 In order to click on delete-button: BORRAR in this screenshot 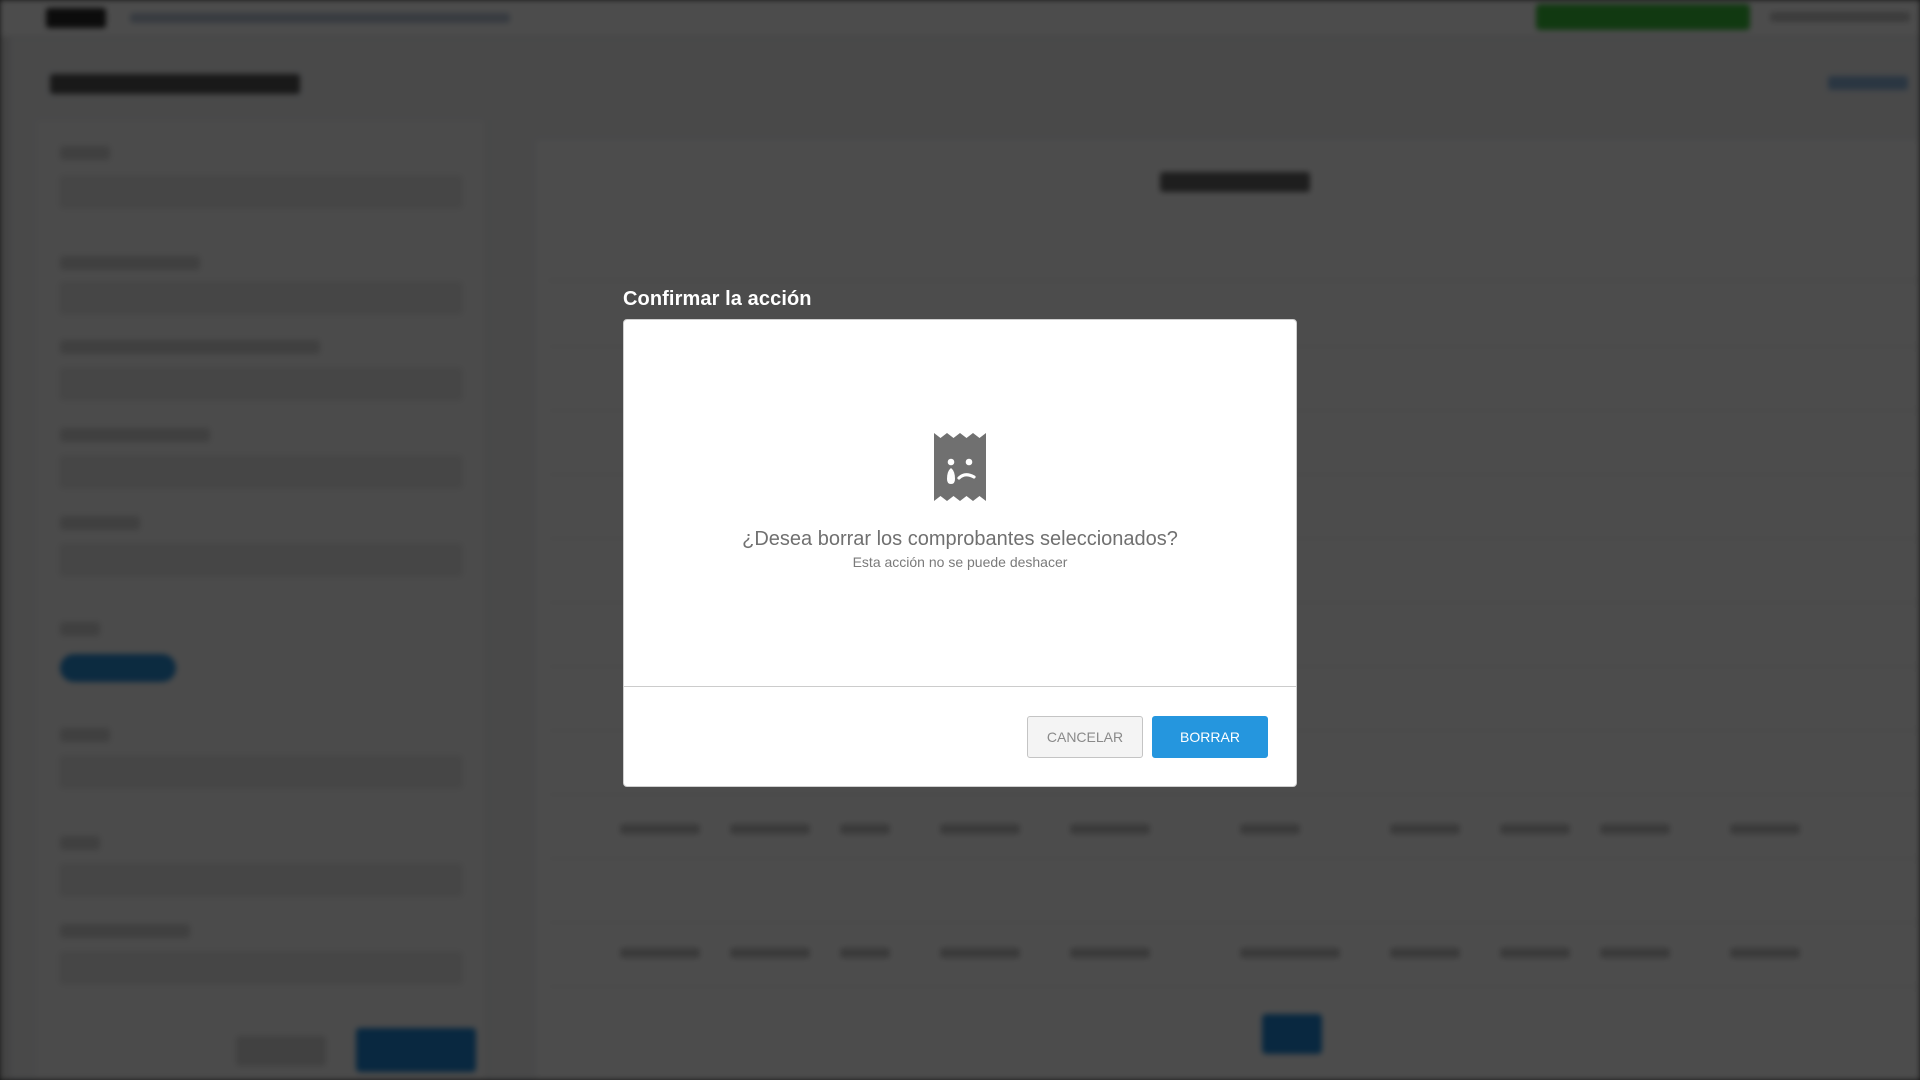, I will do `click(1210, 737)`.